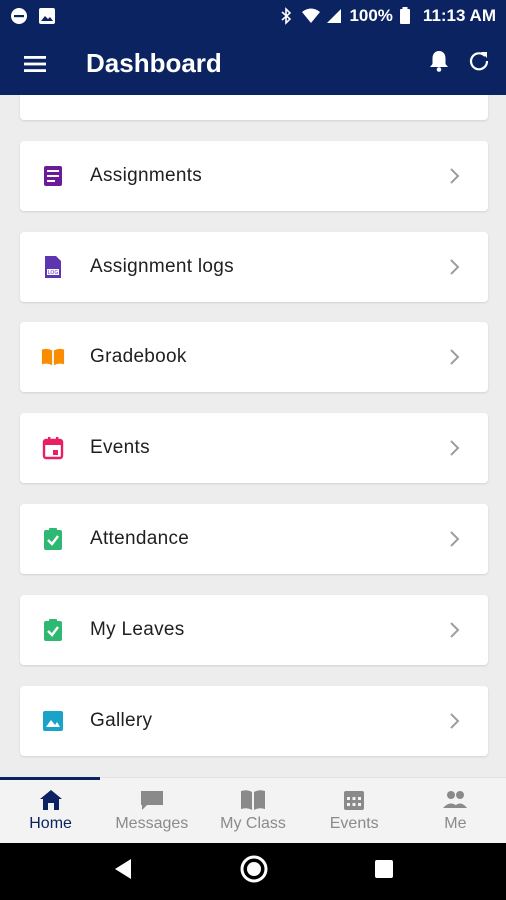  Describe the element at coordinates (146, 175) in the screenshot. I see `list-item-label: Assignments` at that location.